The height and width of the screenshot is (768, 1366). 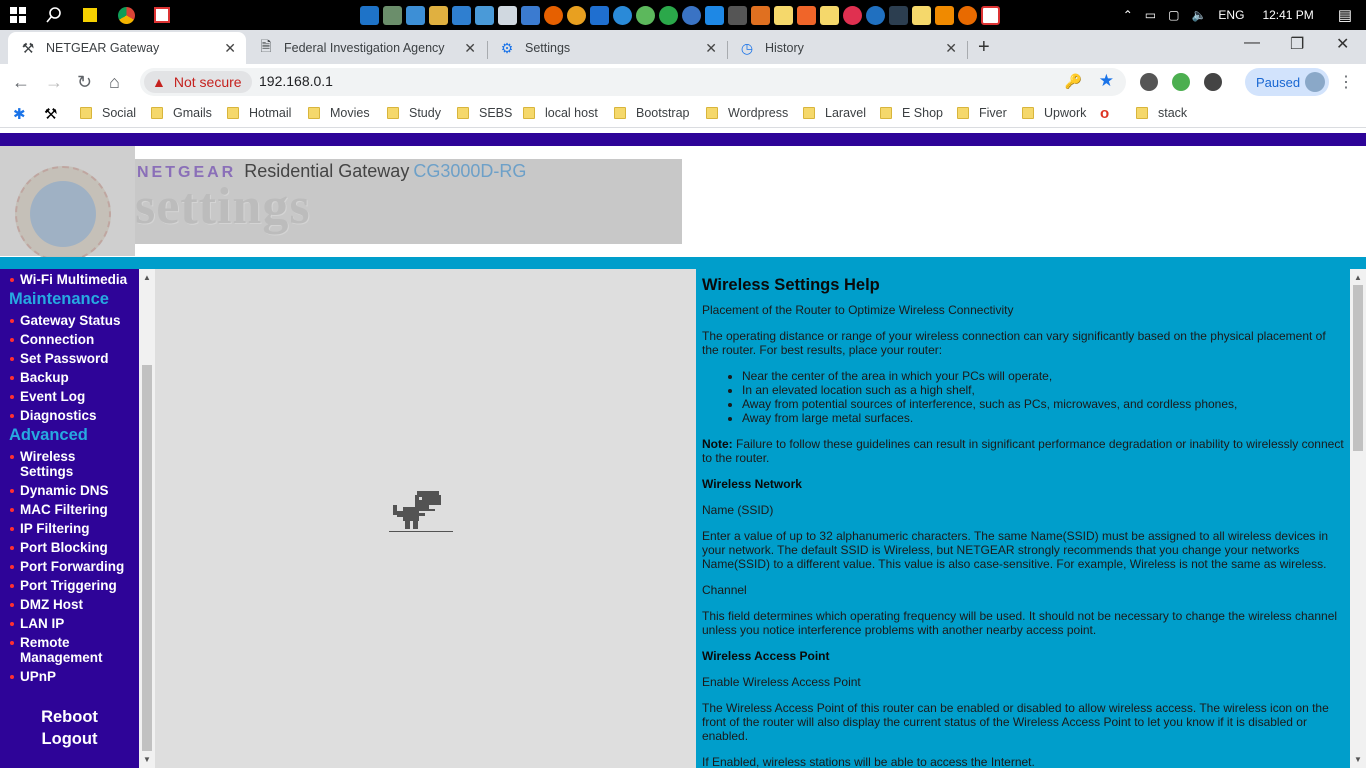 What do you see at coordinates (65, 320) in the screenshot?
I see `sidebar-item-gateway-status: Gateway Status` at bounding box center [65, 320].